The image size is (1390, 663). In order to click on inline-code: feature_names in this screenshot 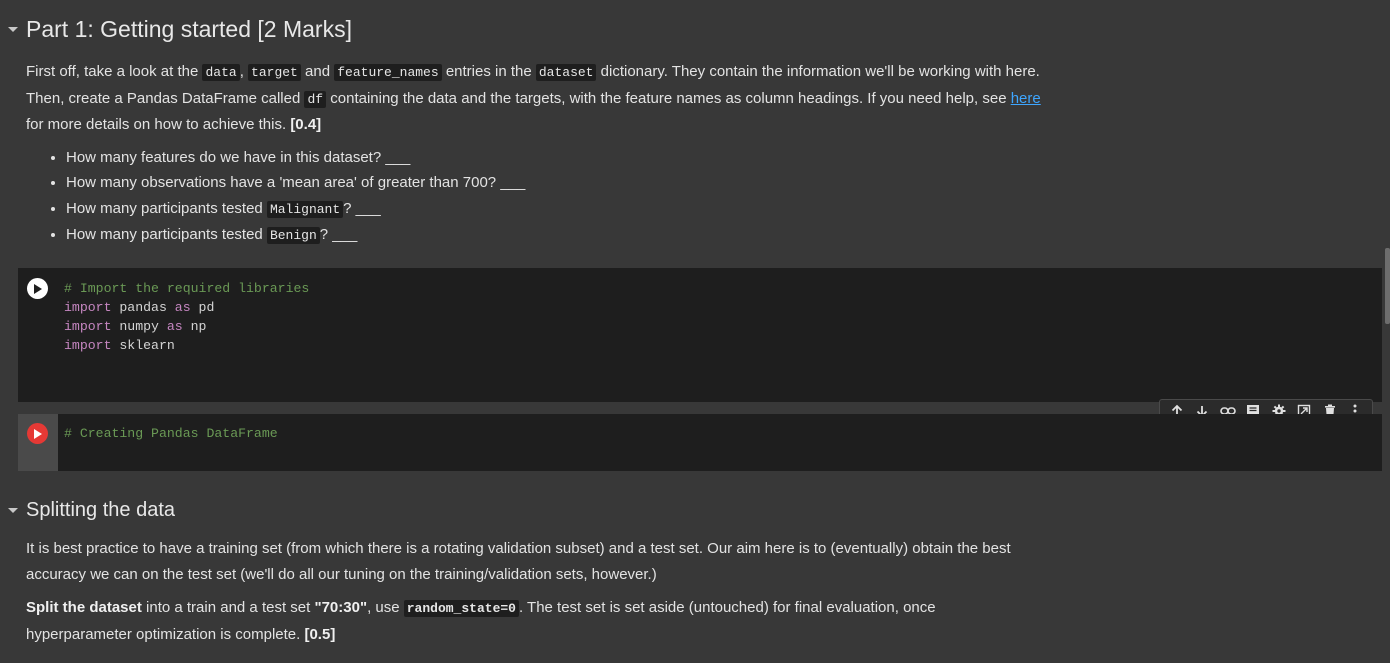, I will do `click(388, 72)`.